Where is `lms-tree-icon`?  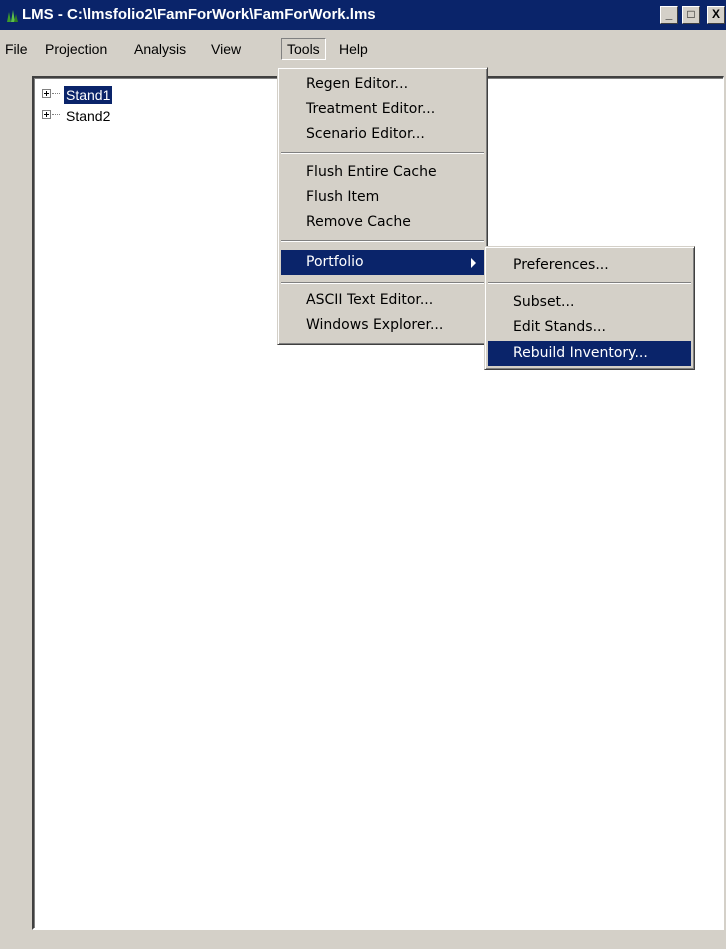
lms-tree-icon is located at coordinates (12, 16).